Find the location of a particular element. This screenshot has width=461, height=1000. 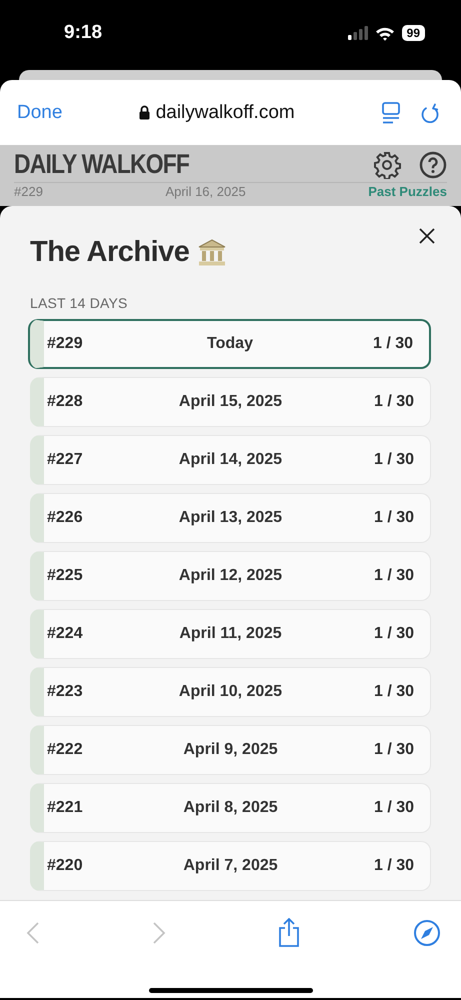

row-number: #227 is located at coordinates (65, 460).